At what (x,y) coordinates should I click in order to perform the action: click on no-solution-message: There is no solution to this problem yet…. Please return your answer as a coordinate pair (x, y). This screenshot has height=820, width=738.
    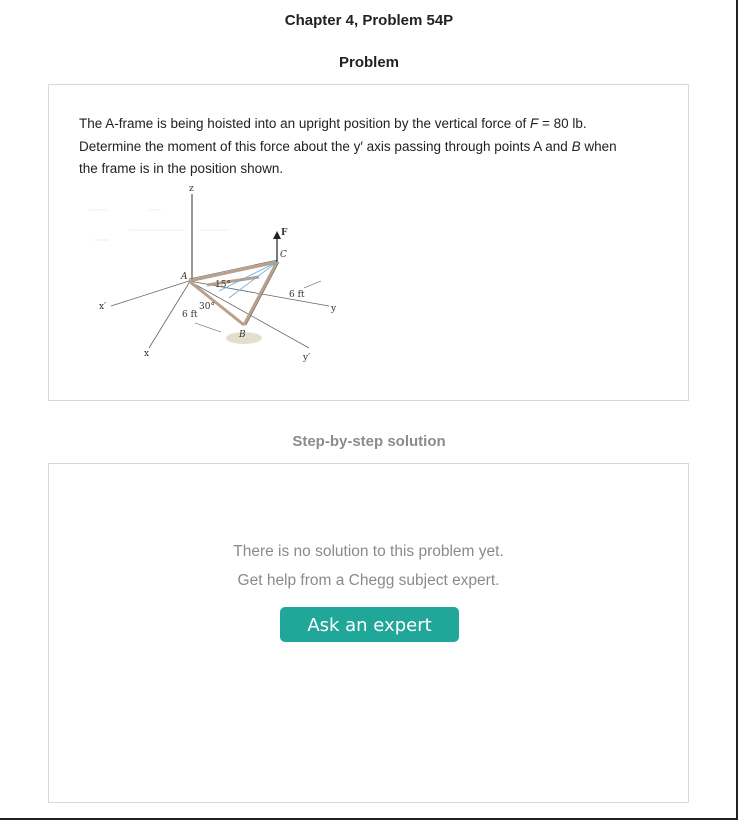
    Looking at the image, I should click on (368, 551).